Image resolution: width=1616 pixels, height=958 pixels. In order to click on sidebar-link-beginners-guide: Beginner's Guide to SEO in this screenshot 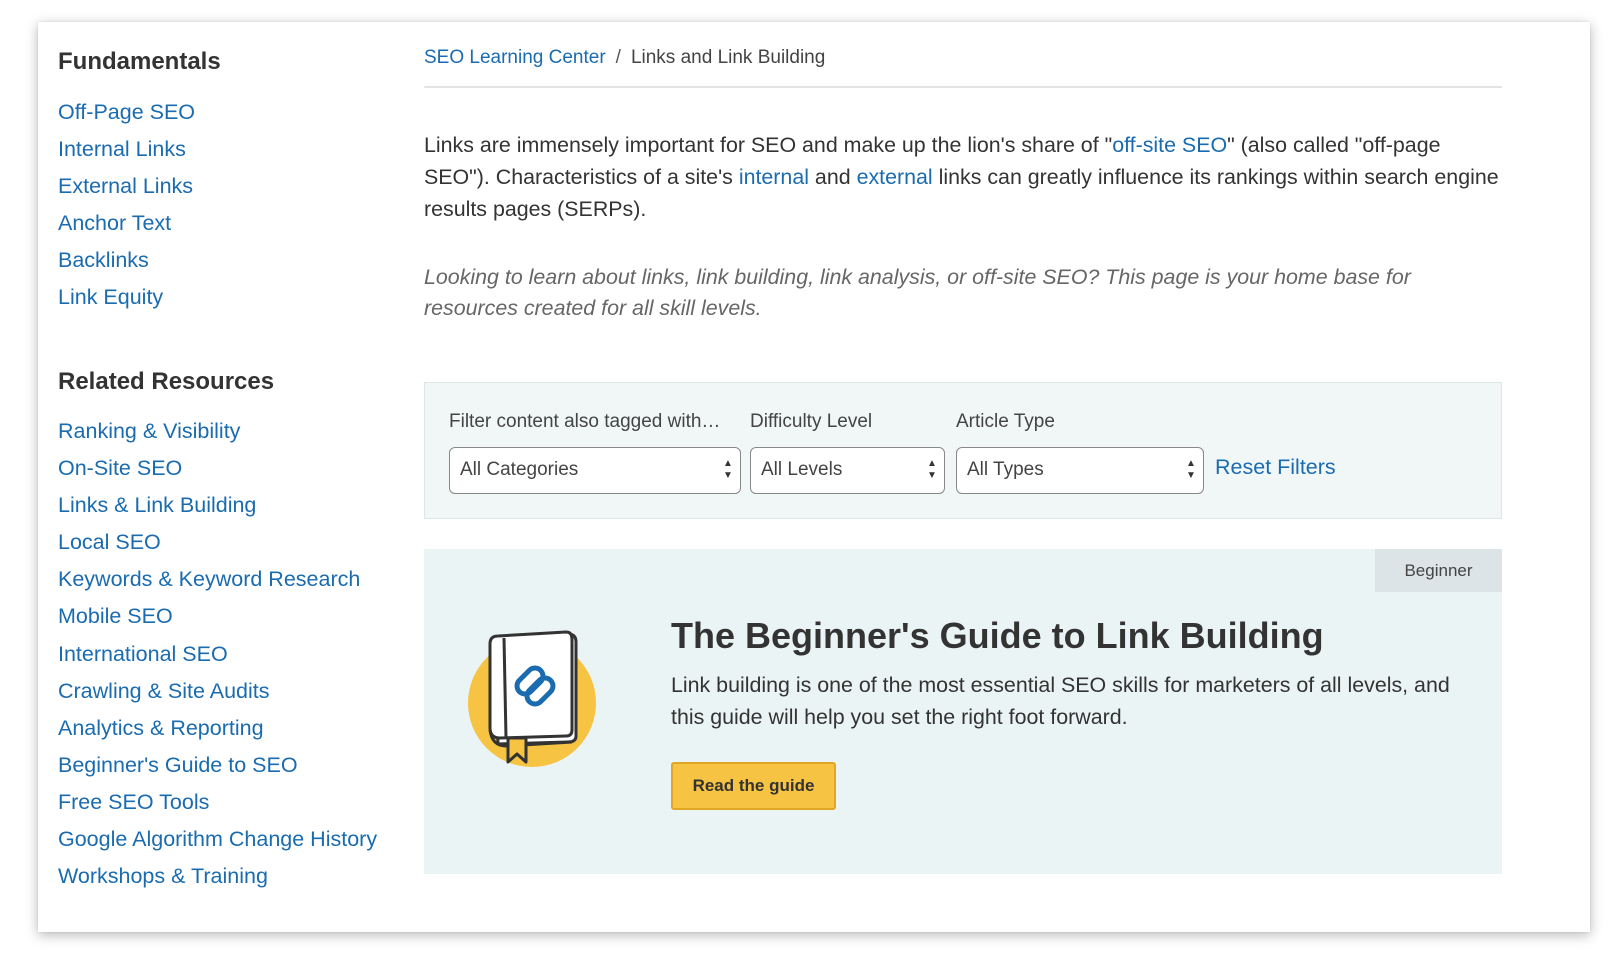, I will do `click(217, 765)`.